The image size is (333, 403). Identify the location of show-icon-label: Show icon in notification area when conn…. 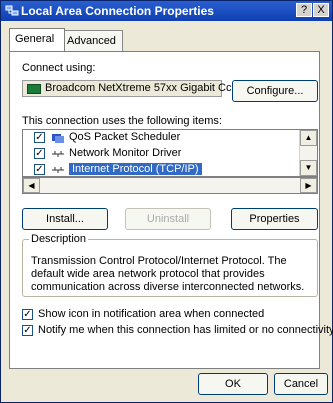
(151, 314).